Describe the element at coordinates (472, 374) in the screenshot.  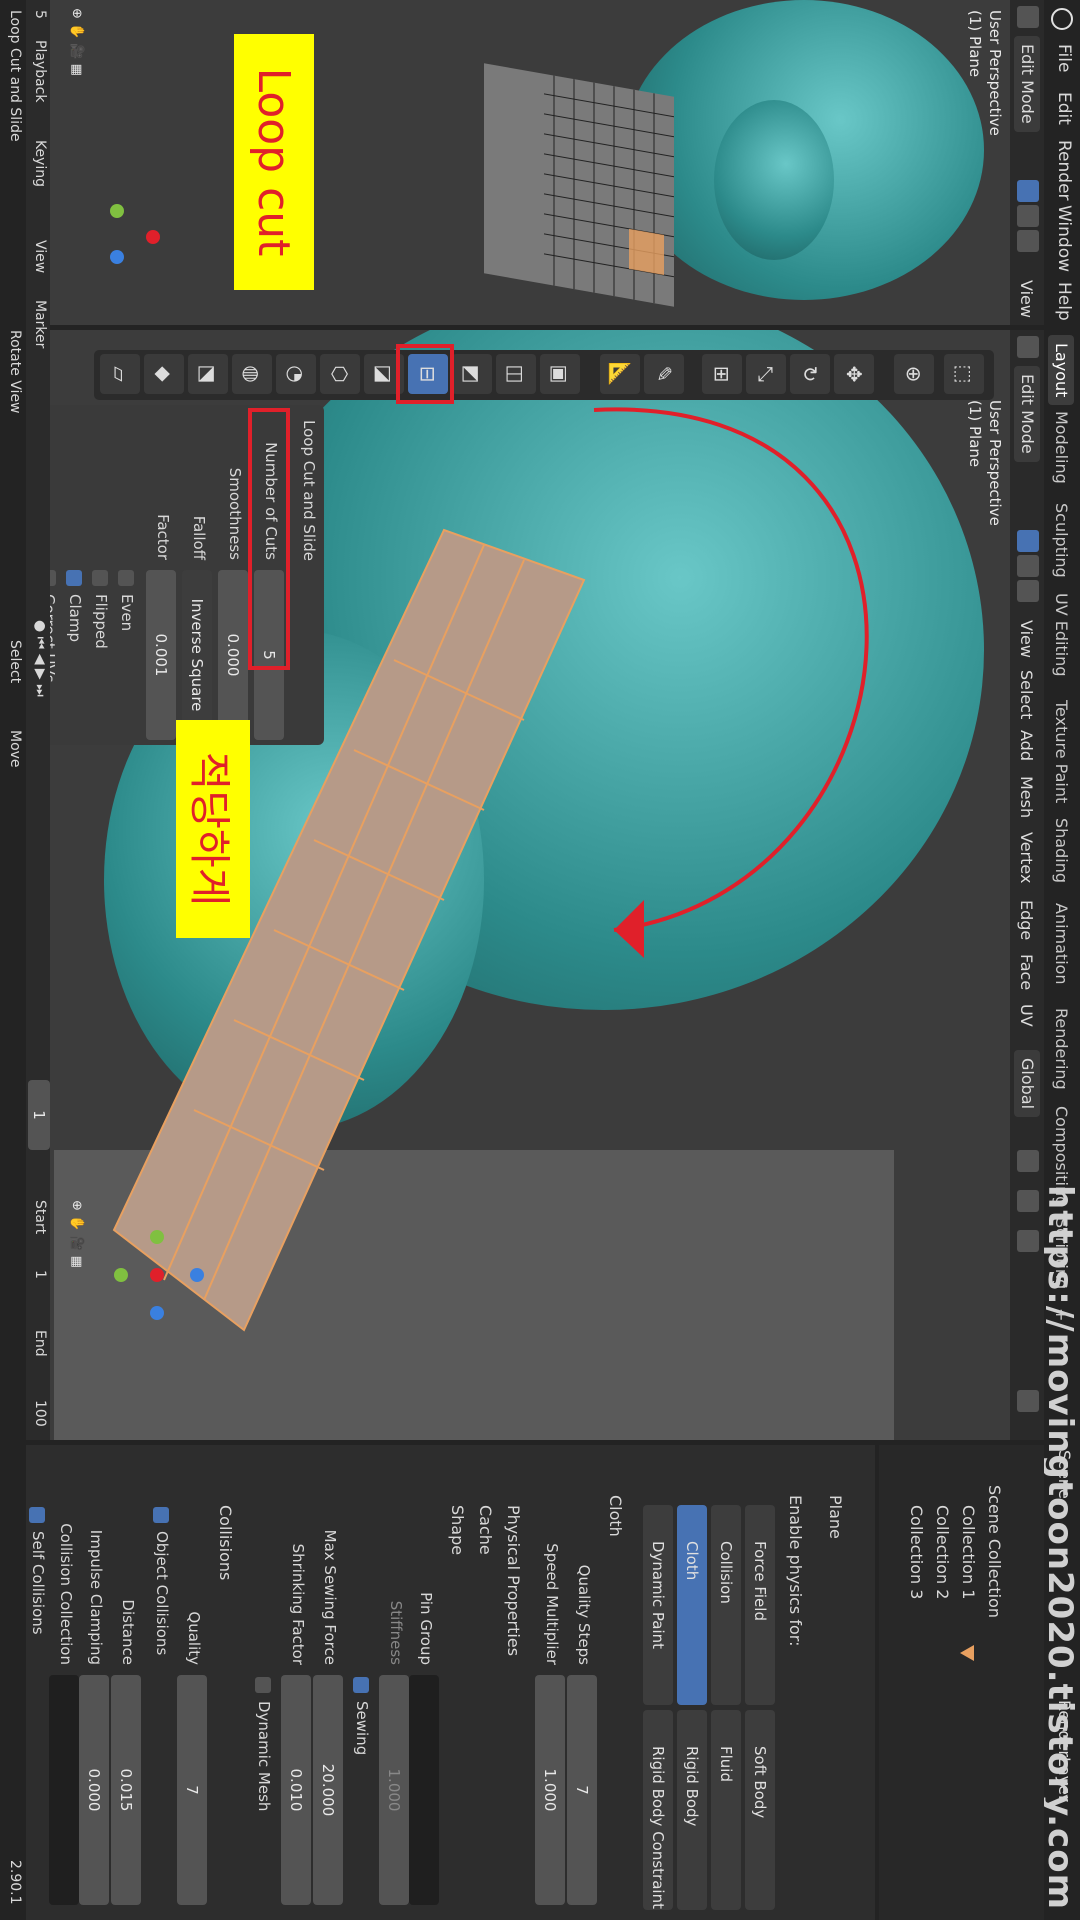
I see `bevel-tool: ◩` at that location.